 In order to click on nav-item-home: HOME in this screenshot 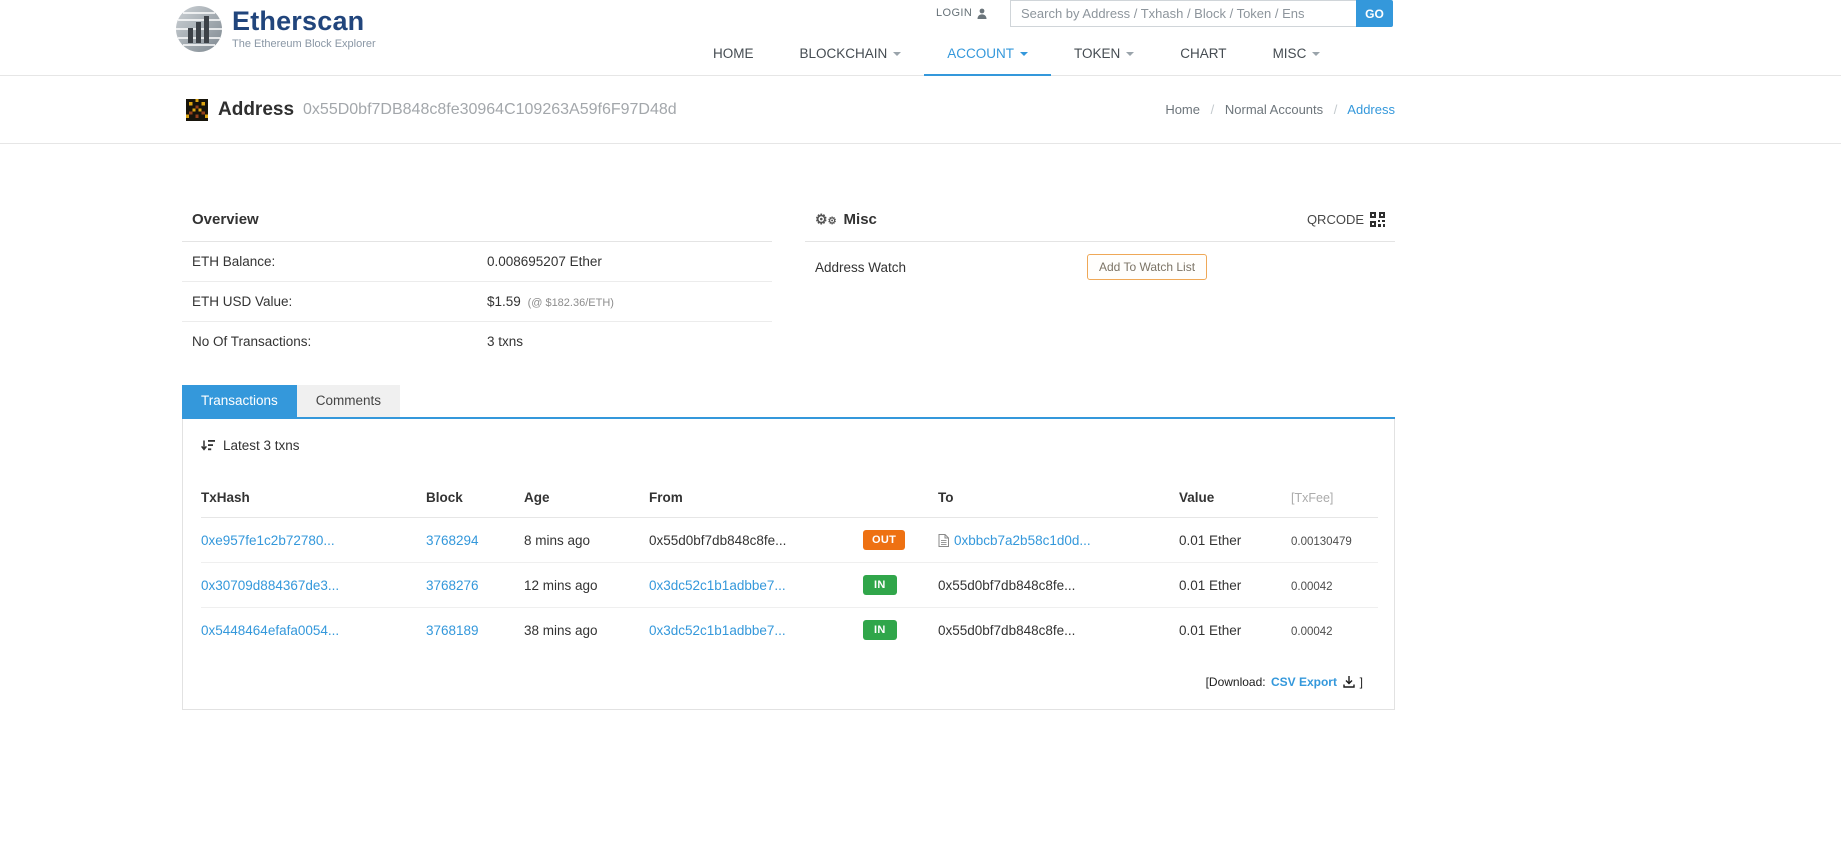, I will do `click(733, 54)`.